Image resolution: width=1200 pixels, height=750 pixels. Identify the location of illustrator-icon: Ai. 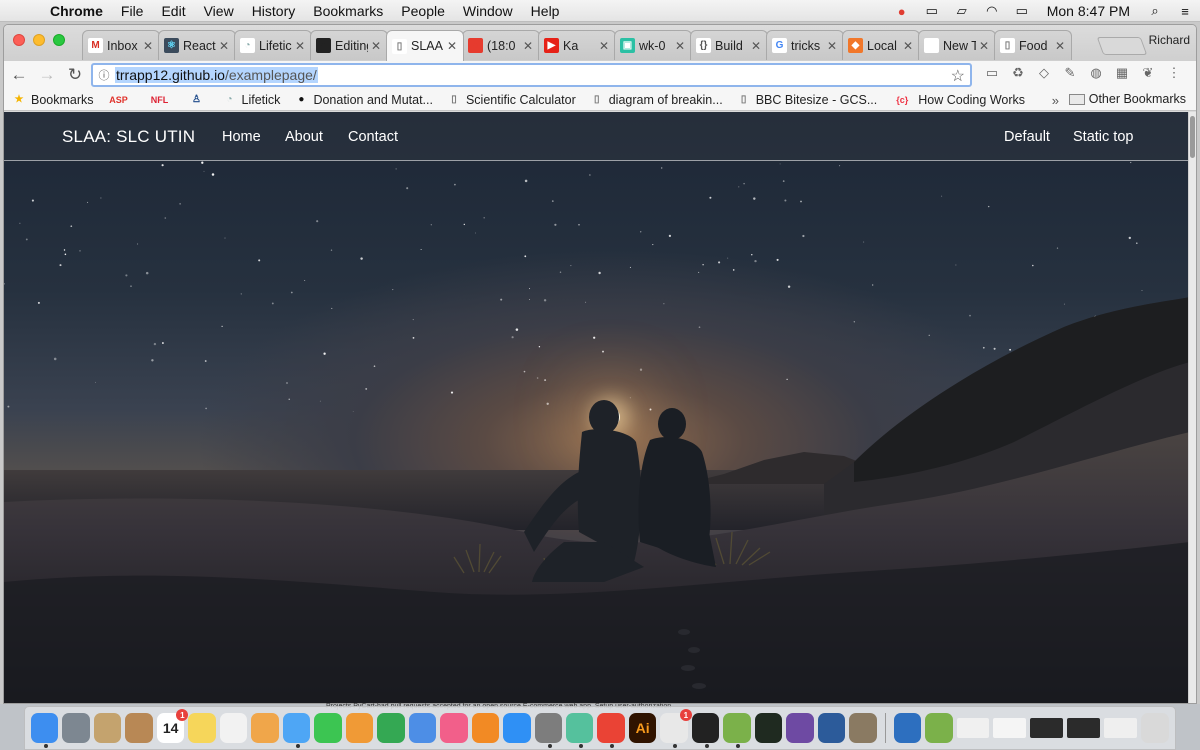
(642, 728).